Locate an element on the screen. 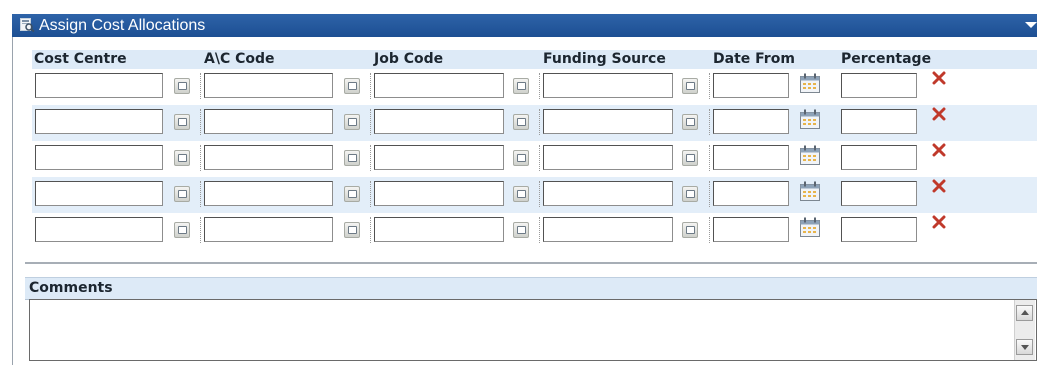 This screenshot has height=365, width=1037. panel-title: Assign Cost Allocations is located at coordinates (122, 25).